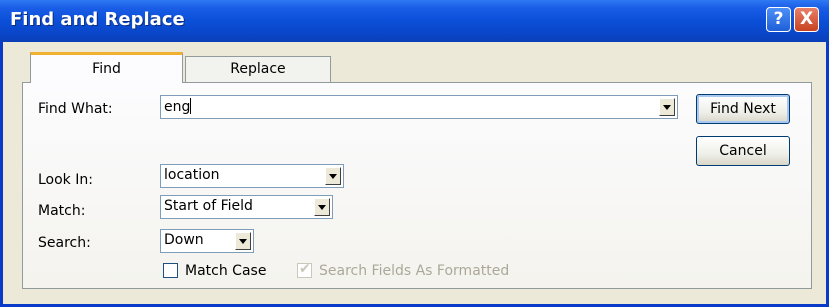  What do you see at coordinates (414, 271) in the screenshot?
I see `search-formatted-label: Search Fields As Formatted` at bounding box center [414, 271].